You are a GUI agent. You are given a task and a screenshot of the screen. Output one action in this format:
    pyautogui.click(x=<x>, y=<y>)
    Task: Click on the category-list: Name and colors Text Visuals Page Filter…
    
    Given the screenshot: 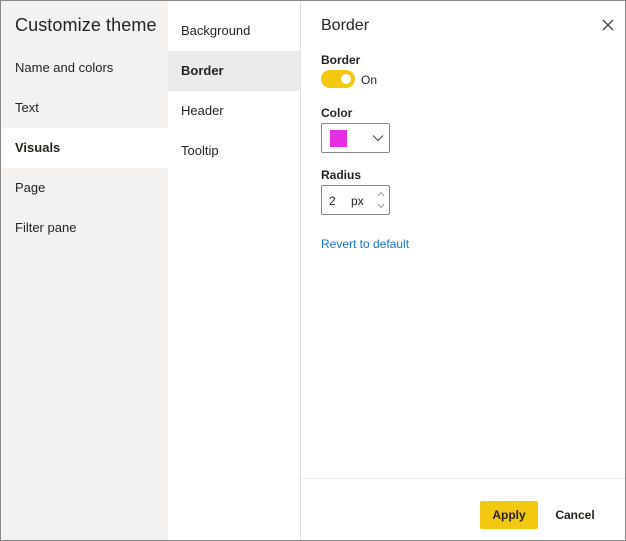 What is the action you would take?
    pyautogui.click(x=84, y=148)
    